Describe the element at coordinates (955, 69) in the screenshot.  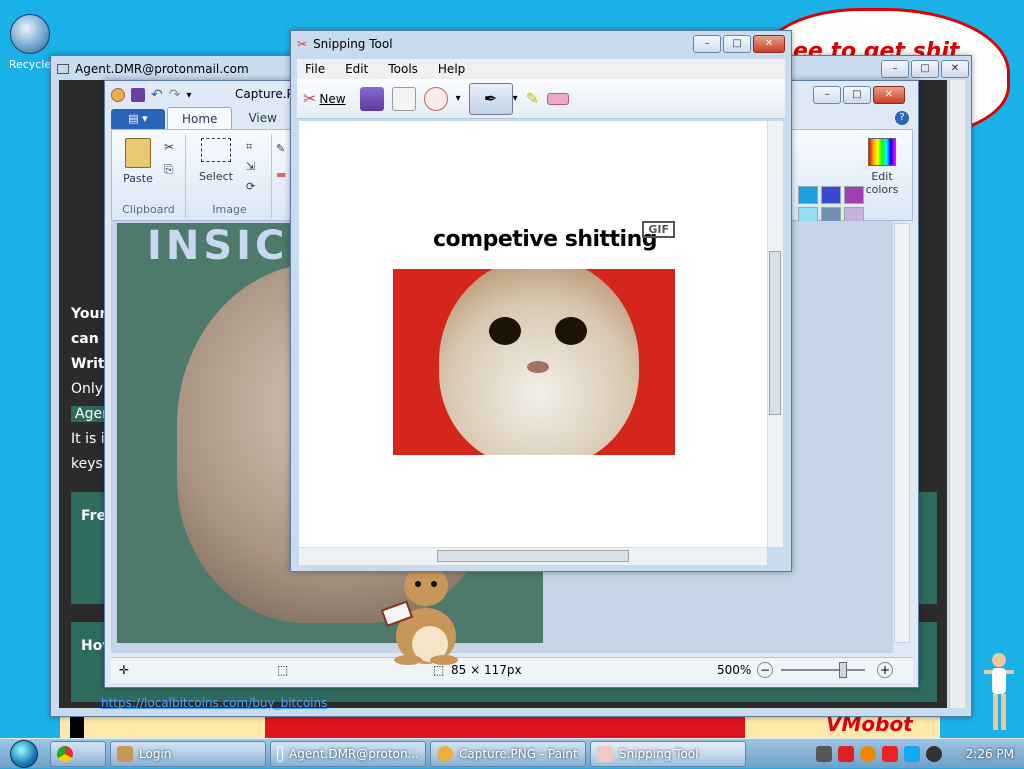
I see `email-close-button: ✕` at that location.